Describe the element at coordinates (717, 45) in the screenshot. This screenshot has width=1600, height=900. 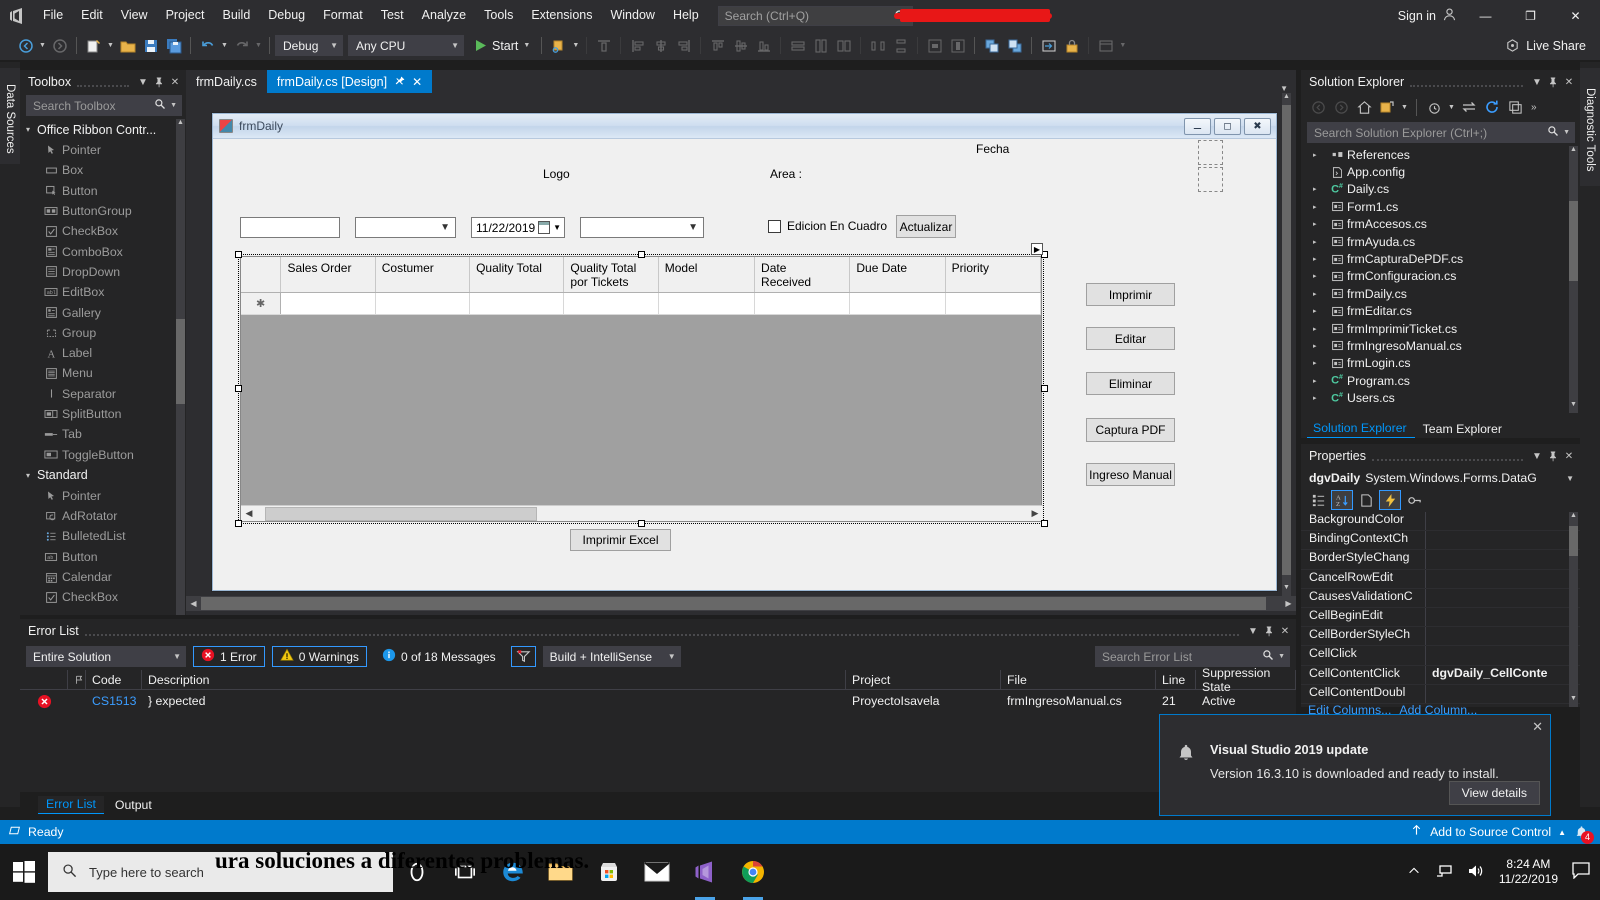
I see `align-tops-icon` at that location.